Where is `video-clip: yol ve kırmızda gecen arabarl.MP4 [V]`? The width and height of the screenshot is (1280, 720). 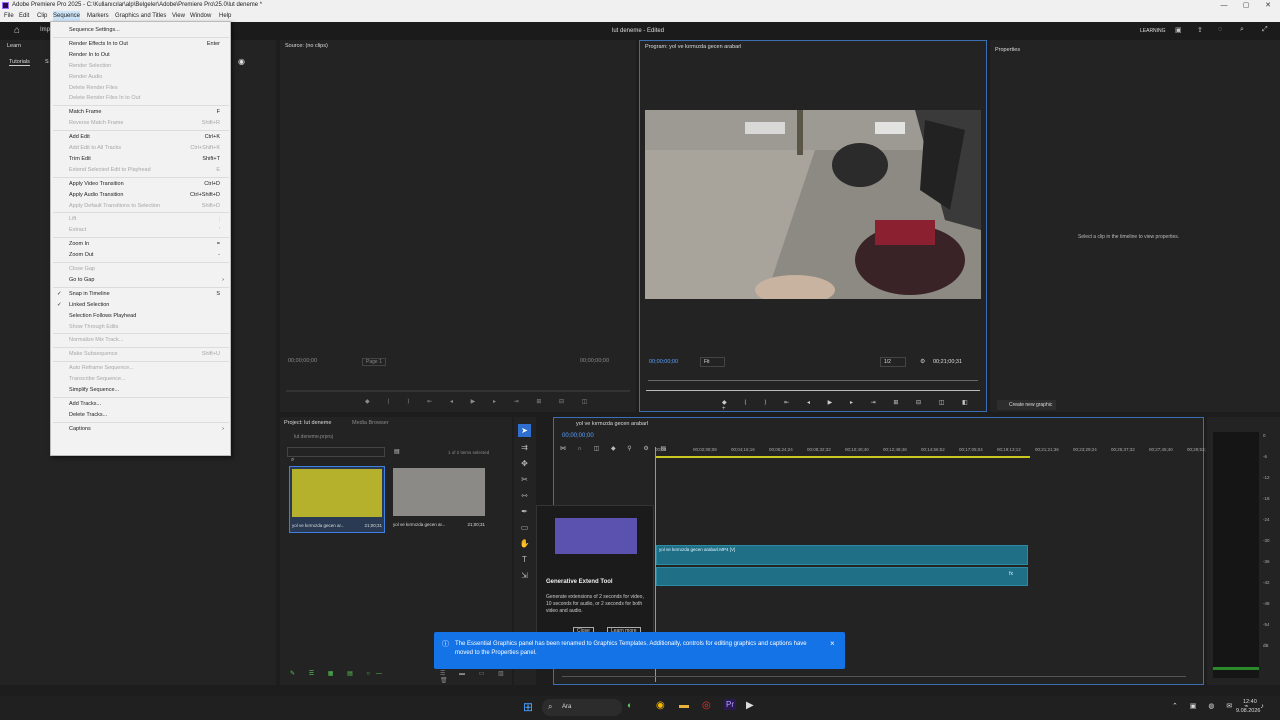
video-clip: yol ve kırmızda gecen arabarl.MP4 [V] is located at coordinates (842, 555).